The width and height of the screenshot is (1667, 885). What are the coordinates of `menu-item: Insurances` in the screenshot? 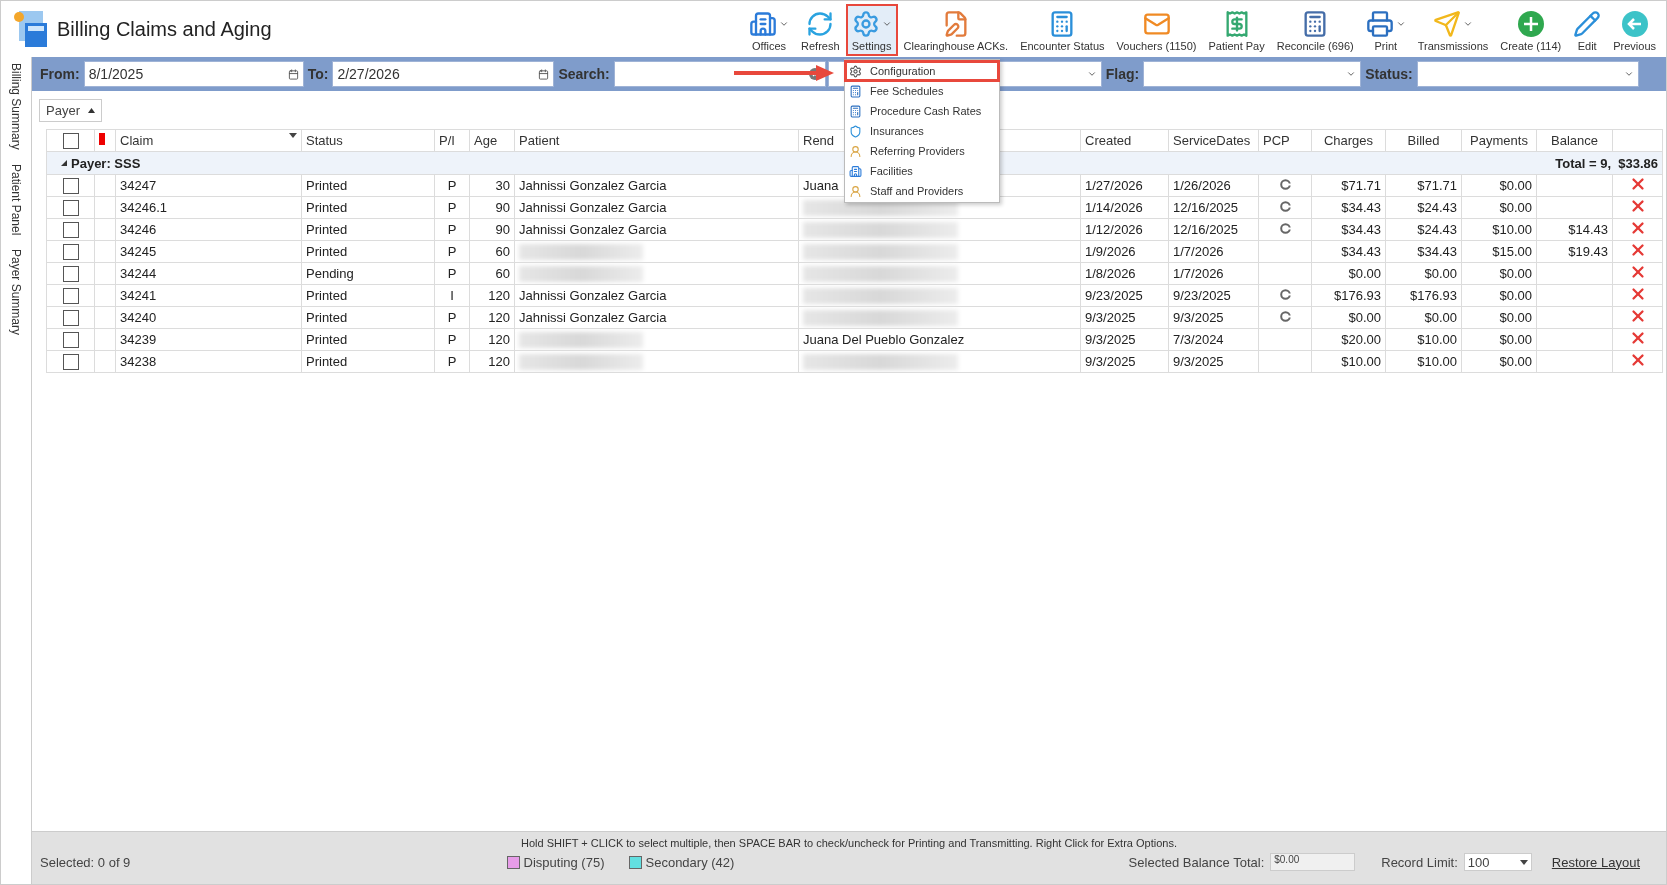 It's located at (922, 131).